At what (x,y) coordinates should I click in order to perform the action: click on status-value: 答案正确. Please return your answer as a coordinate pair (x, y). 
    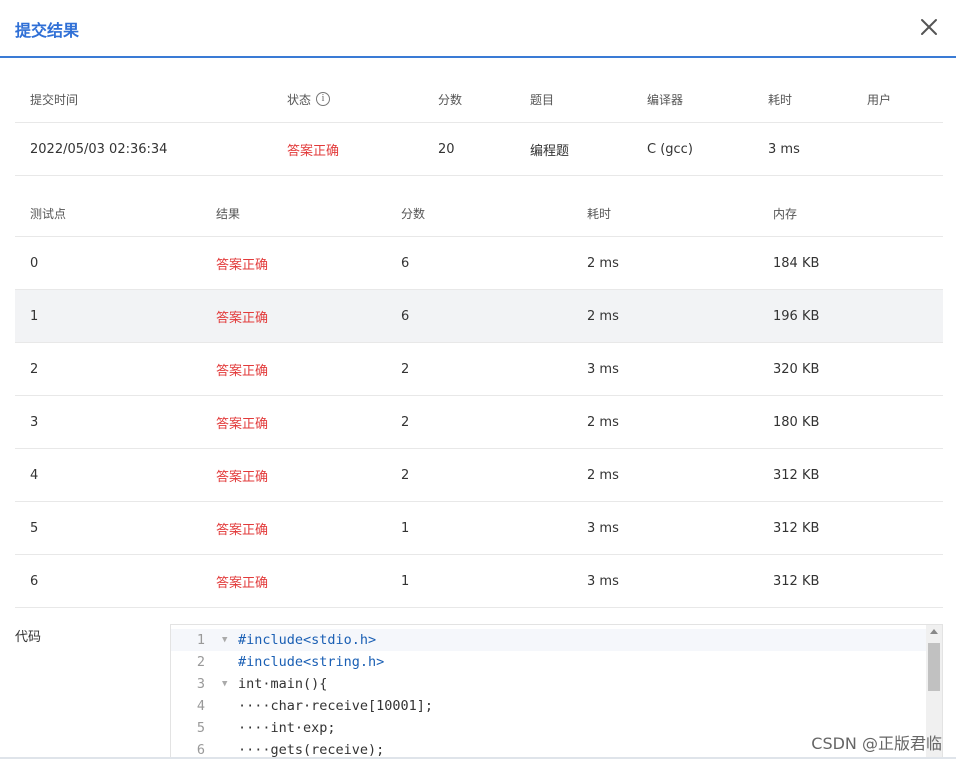
    Looking at the image, I should click on (313, 151).